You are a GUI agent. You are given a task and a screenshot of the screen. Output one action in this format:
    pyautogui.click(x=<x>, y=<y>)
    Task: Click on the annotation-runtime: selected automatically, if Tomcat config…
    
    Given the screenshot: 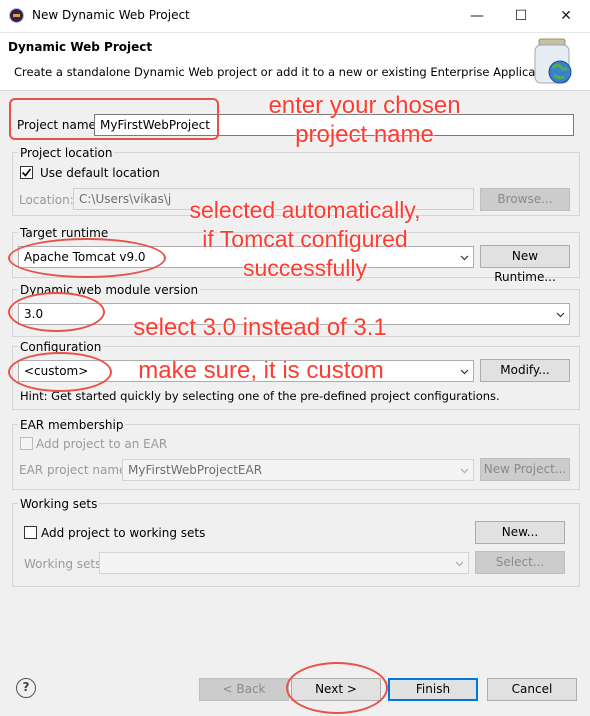 What is the action you would take?
    pyautogui.click(x=305, y=239)
    